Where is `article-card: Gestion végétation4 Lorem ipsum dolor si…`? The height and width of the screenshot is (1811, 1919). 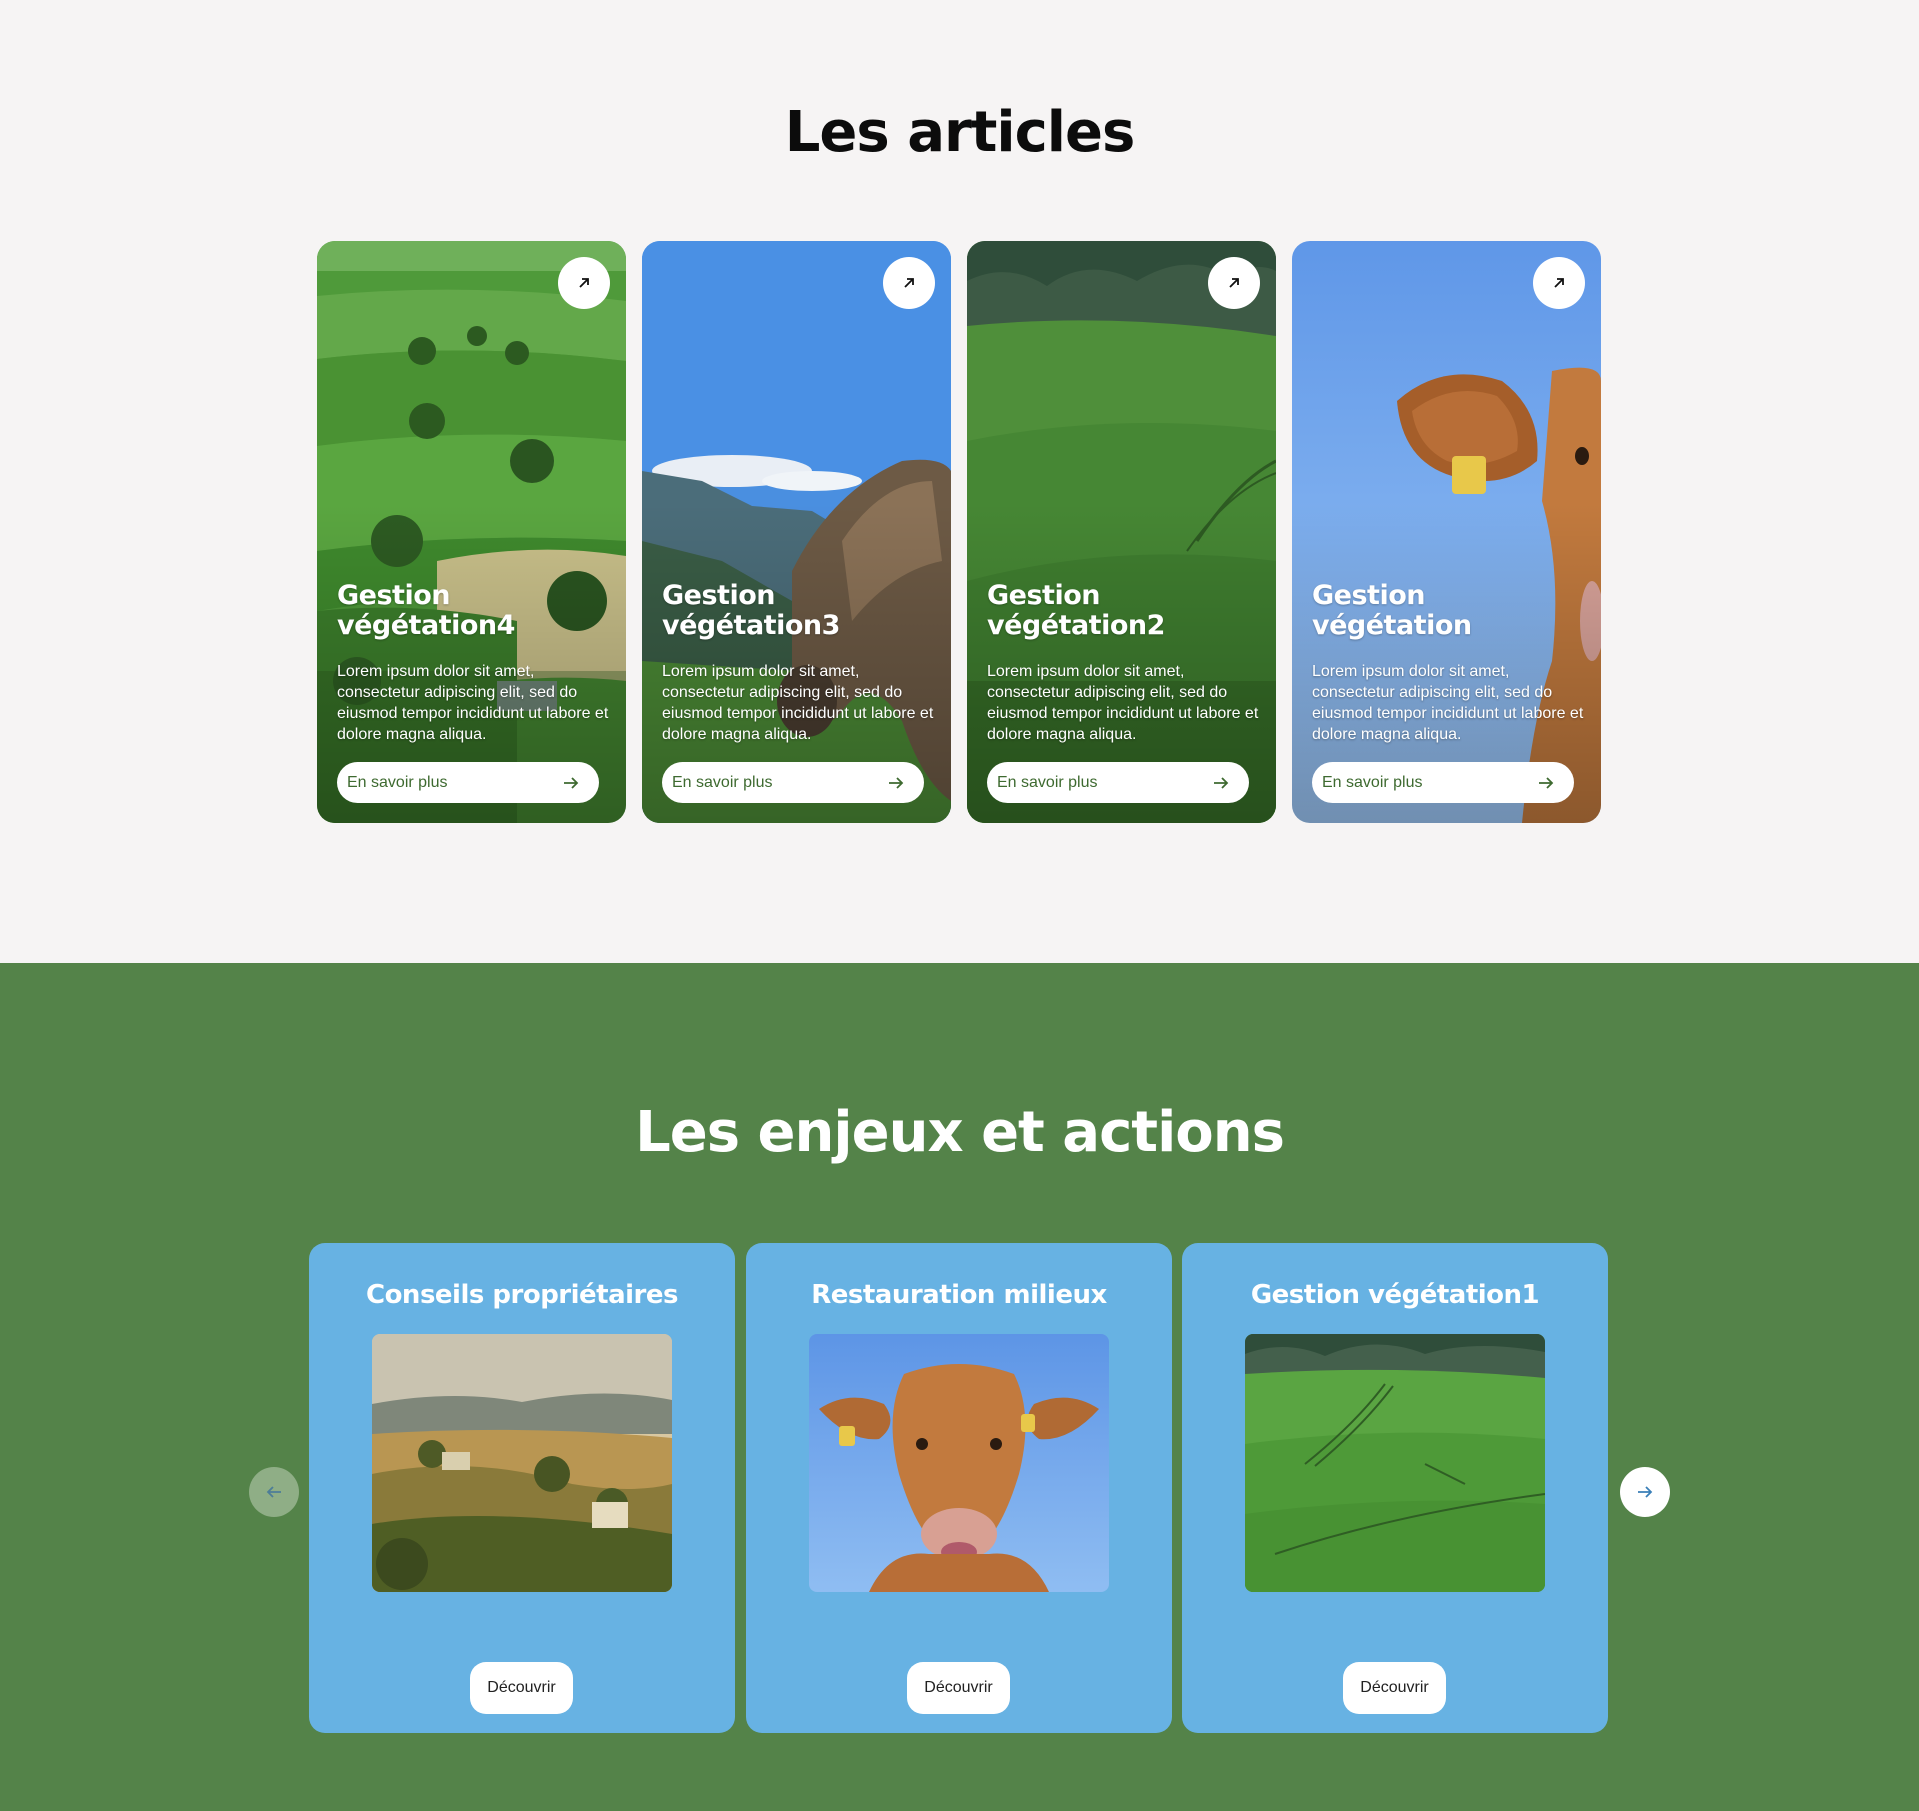
article-card: Gestion végétation4 Lorem ipsum dolor si… is located at coordinates (471, 532).